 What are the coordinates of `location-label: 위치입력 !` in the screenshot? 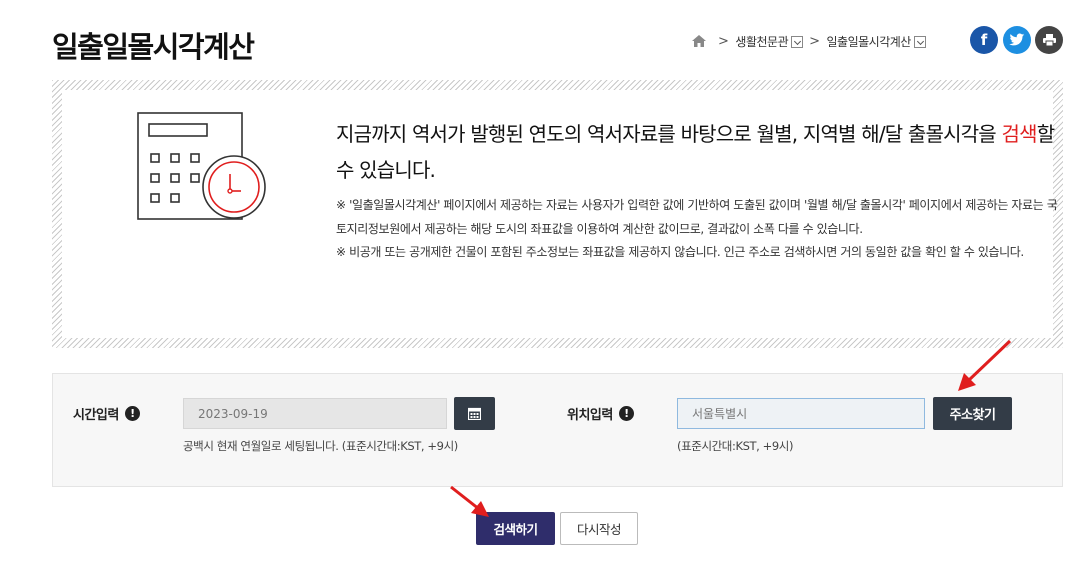 It's located at (600, 413).